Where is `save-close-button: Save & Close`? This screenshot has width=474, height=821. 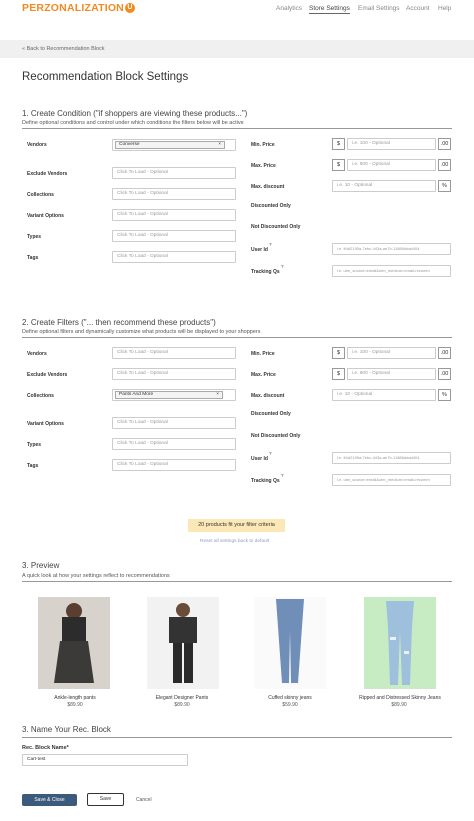 save-close-button: Save & Close is located at coordinates (49, 800).